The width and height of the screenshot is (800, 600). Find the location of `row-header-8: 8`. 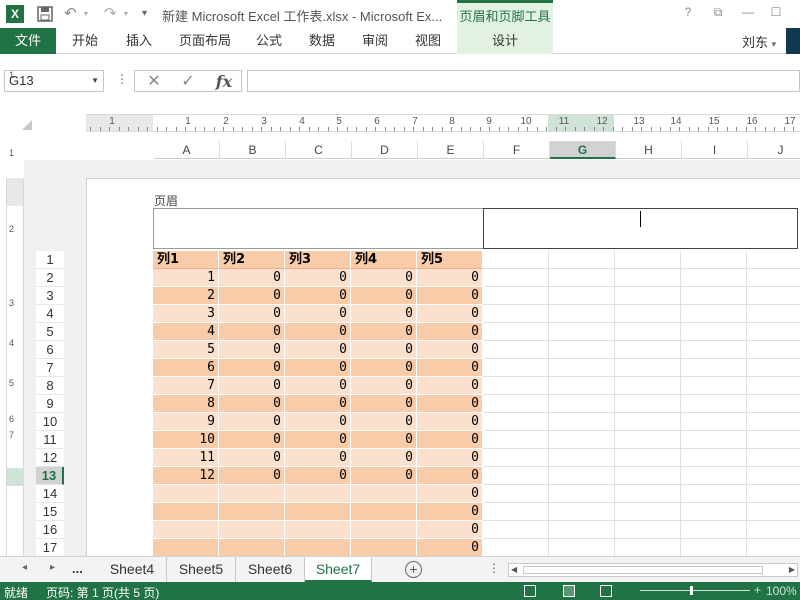

row-header-8: 8 is located at coordinates (50, 386).